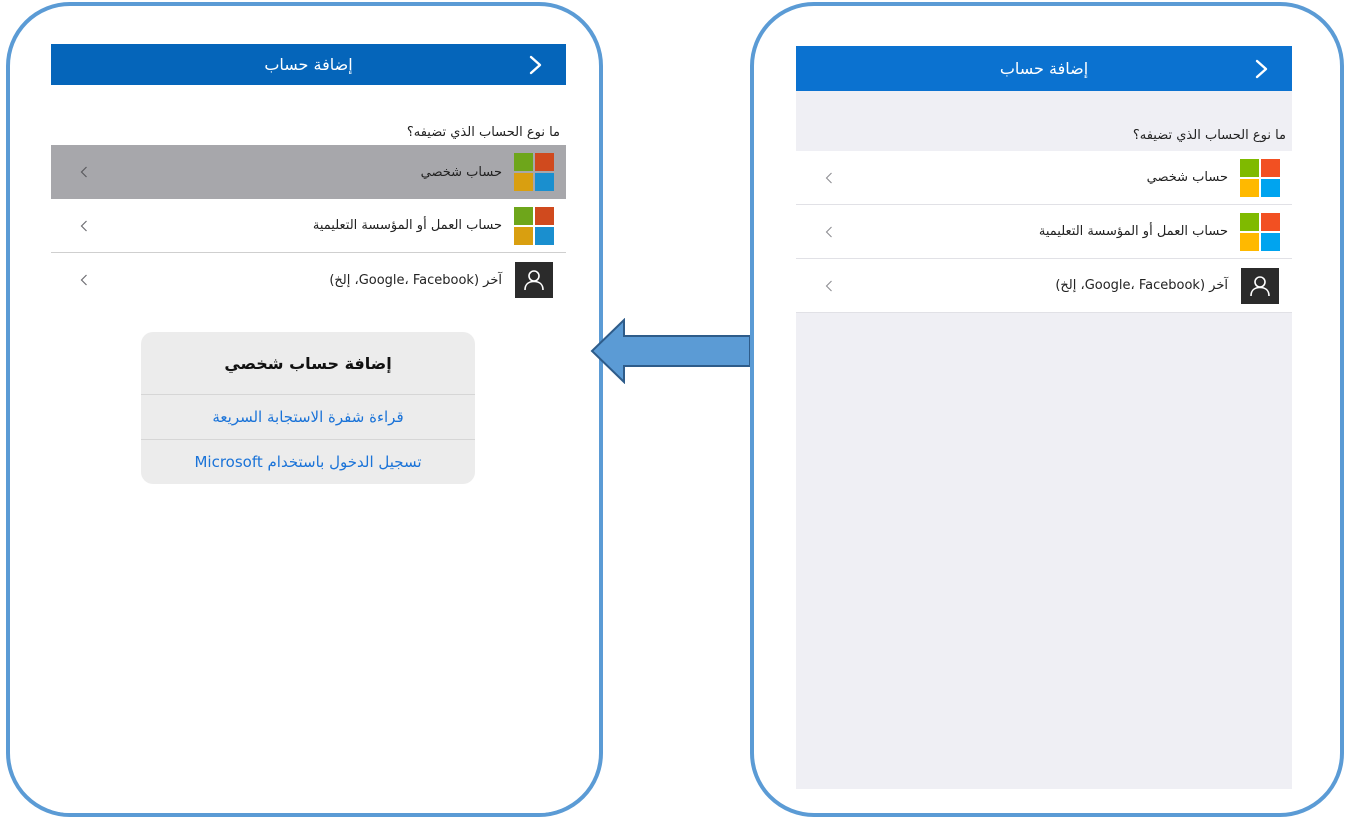  What do you see at coordinates (670, 351) in the screenshot?
I see `left-arrow-icon` at bounding box center [670, 351].